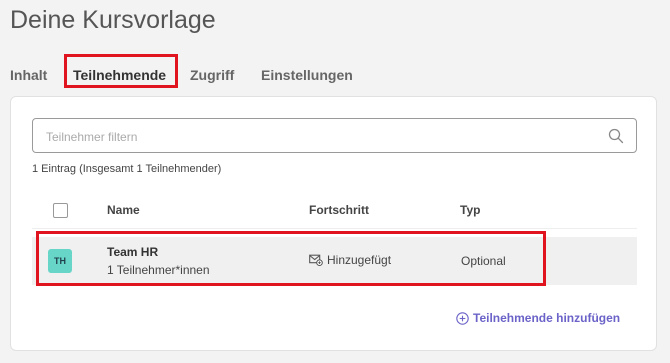  Describe the element at coordinates (321, 137) in the screenshot. I see `search-input` at that location.